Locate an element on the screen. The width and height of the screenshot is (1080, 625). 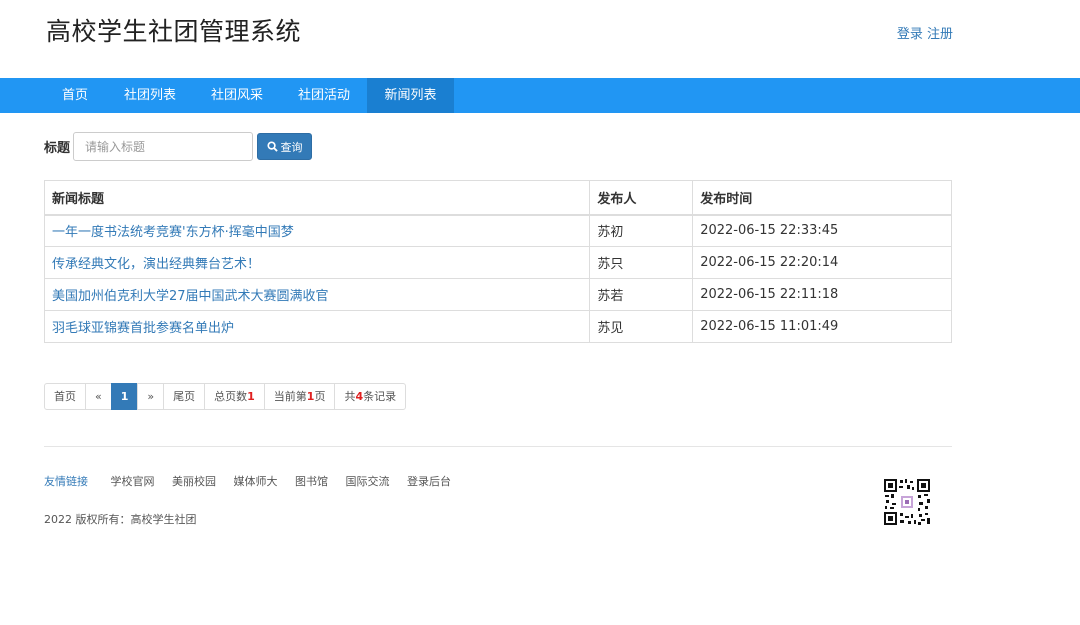
footer-link-admin-login: 登录后台 is located at coordinates (429, 481).